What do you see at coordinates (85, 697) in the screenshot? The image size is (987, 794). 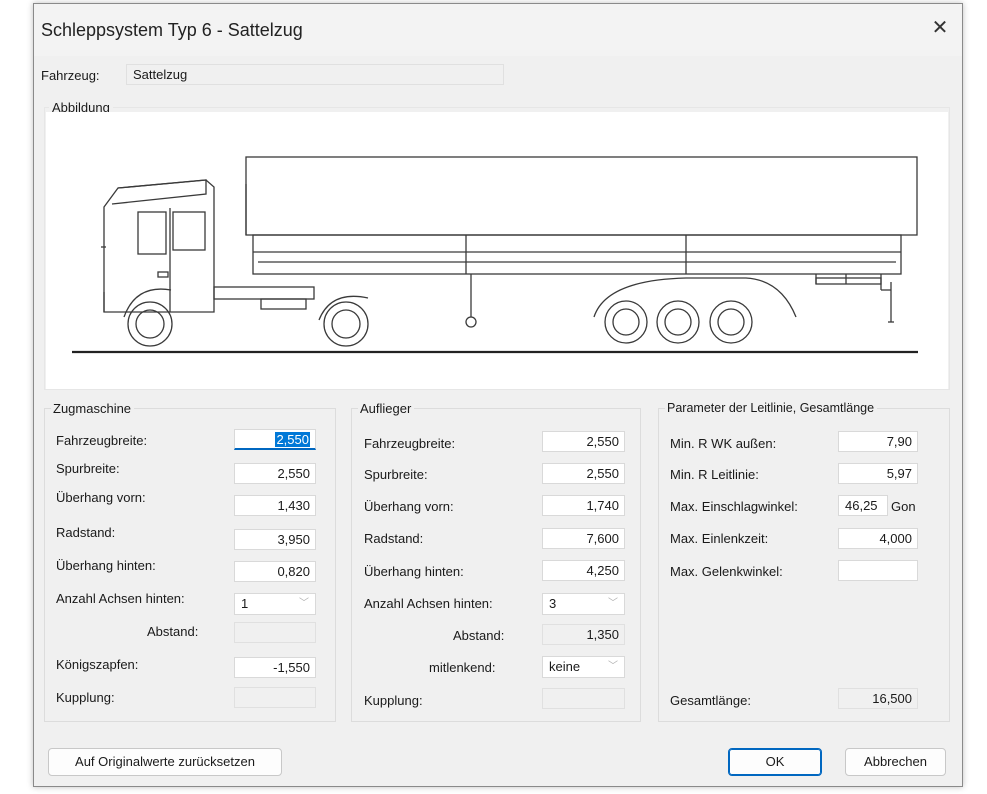 I see `zm-kupplung-label: Kupplung:` at bounding box center [85, 697].